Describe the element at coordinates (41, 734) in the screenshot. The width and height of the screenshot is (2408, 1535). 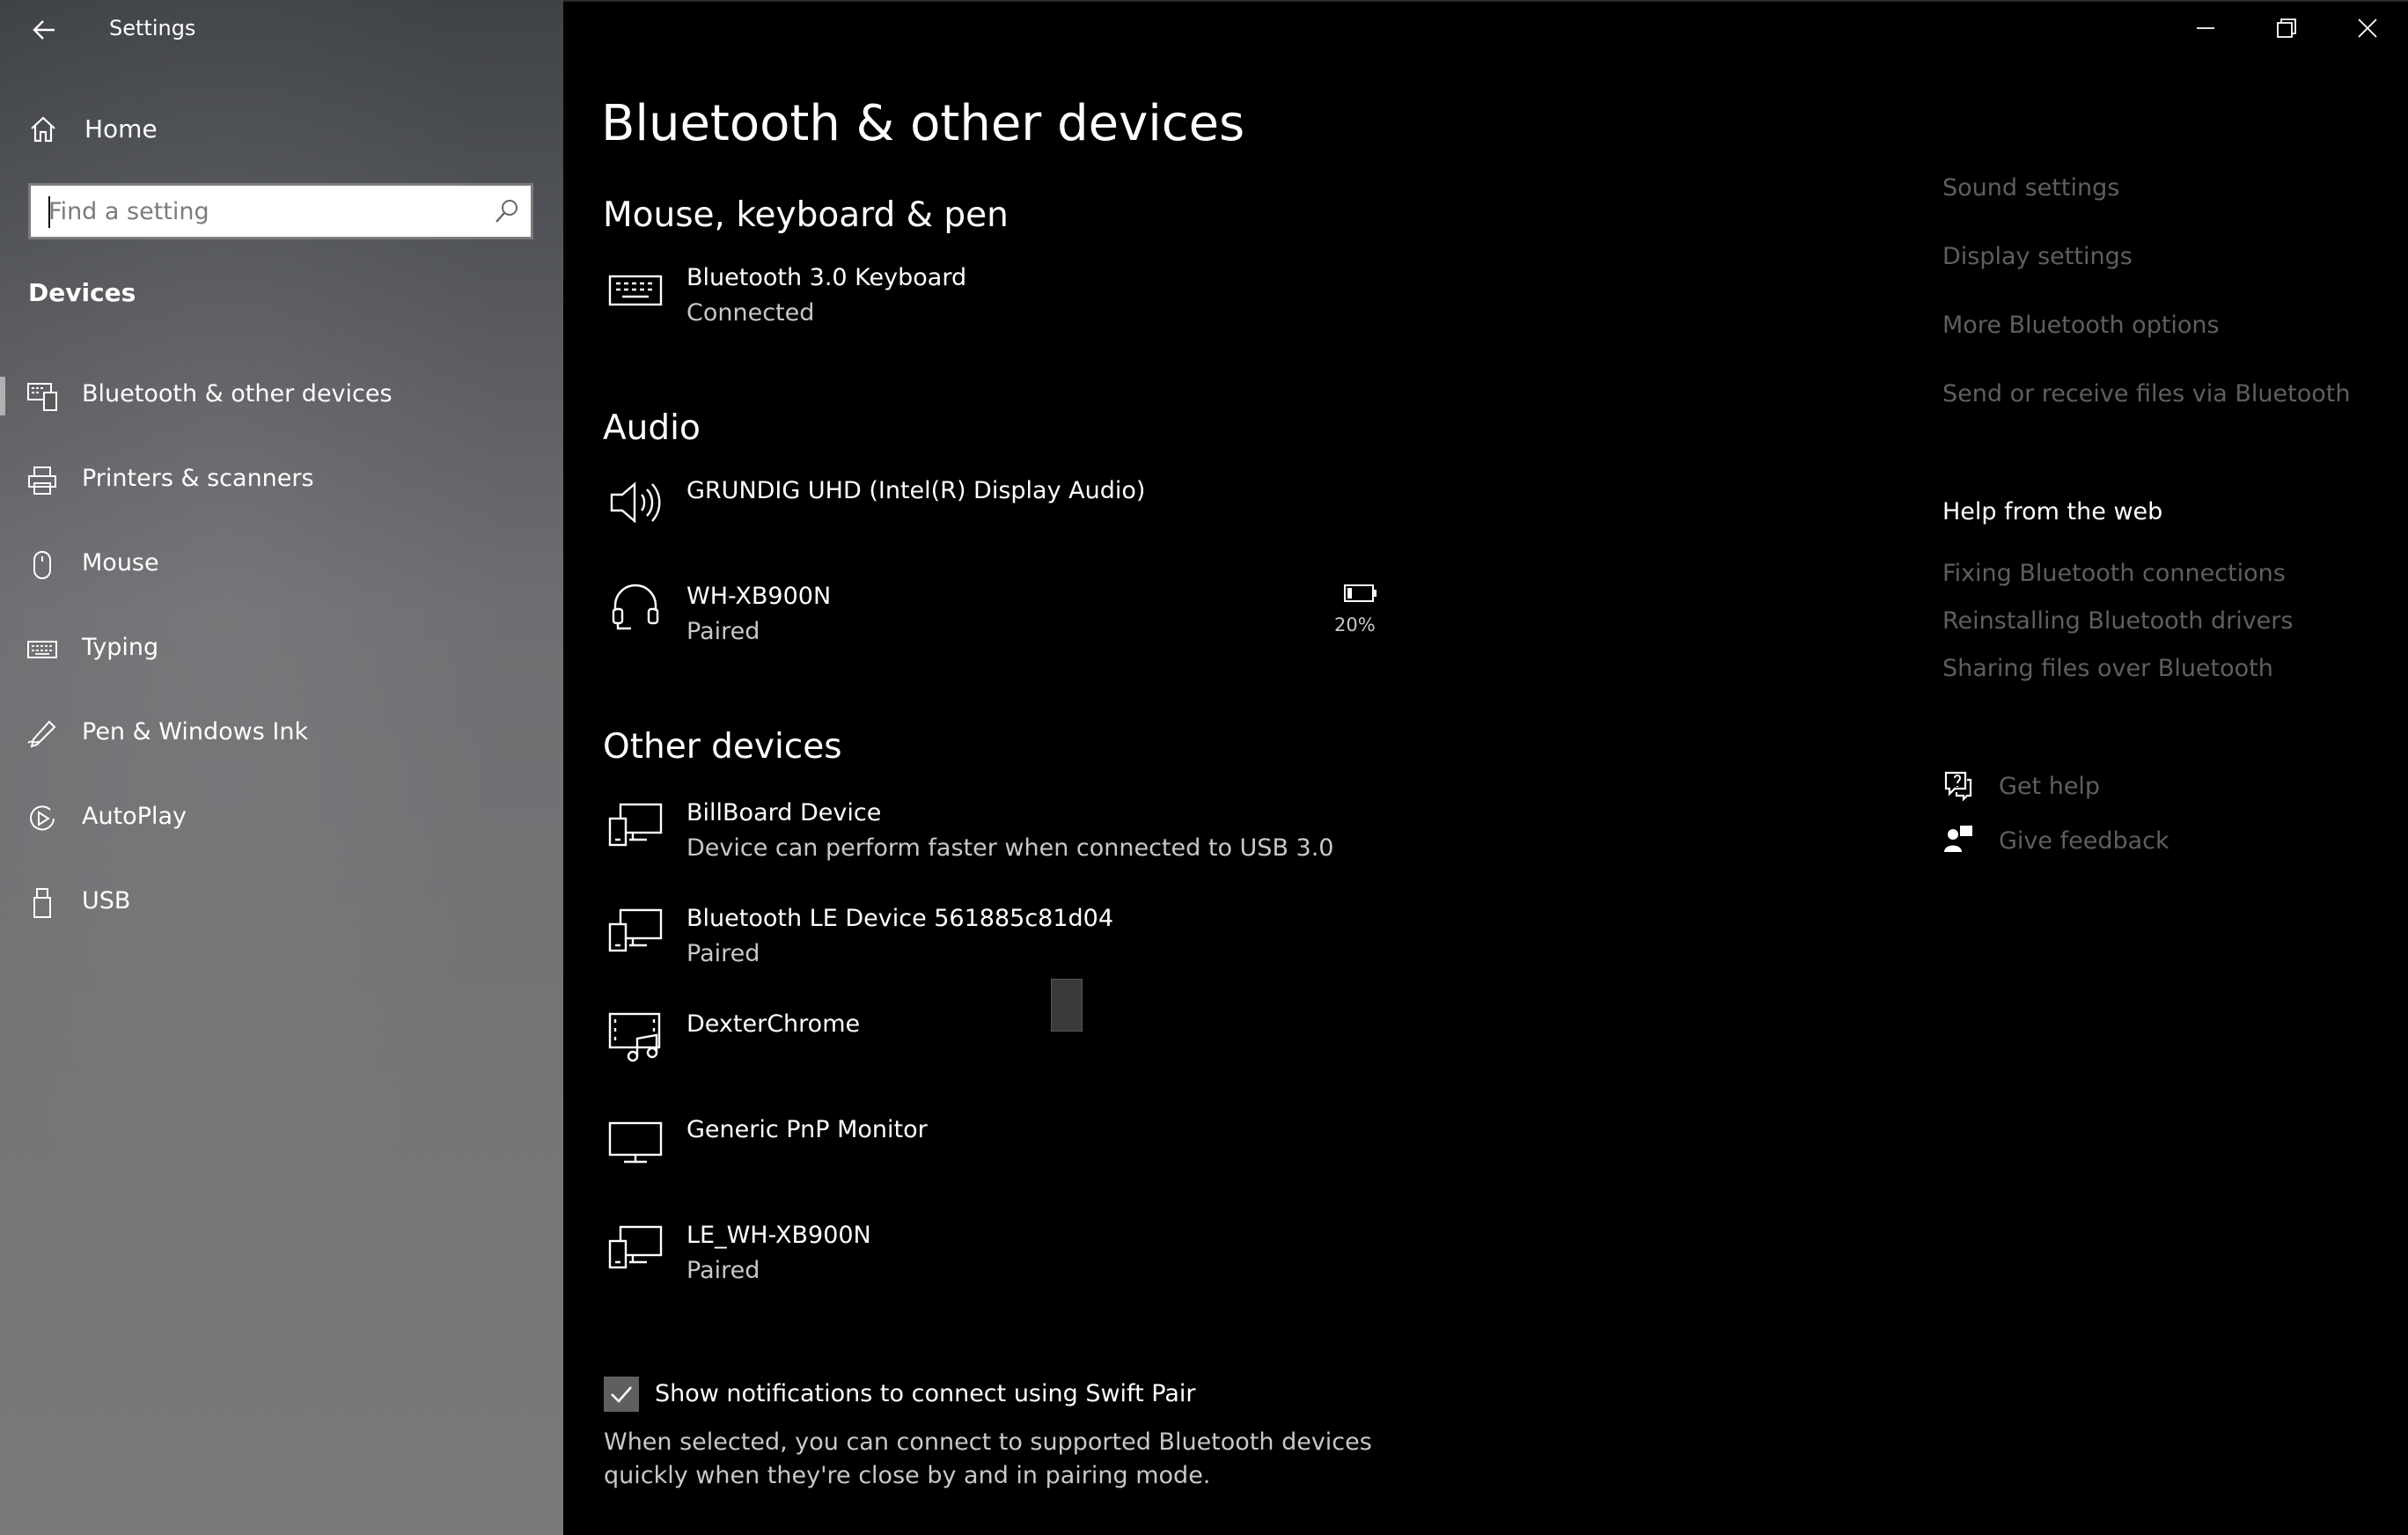
I see `pen-icon` at that location.